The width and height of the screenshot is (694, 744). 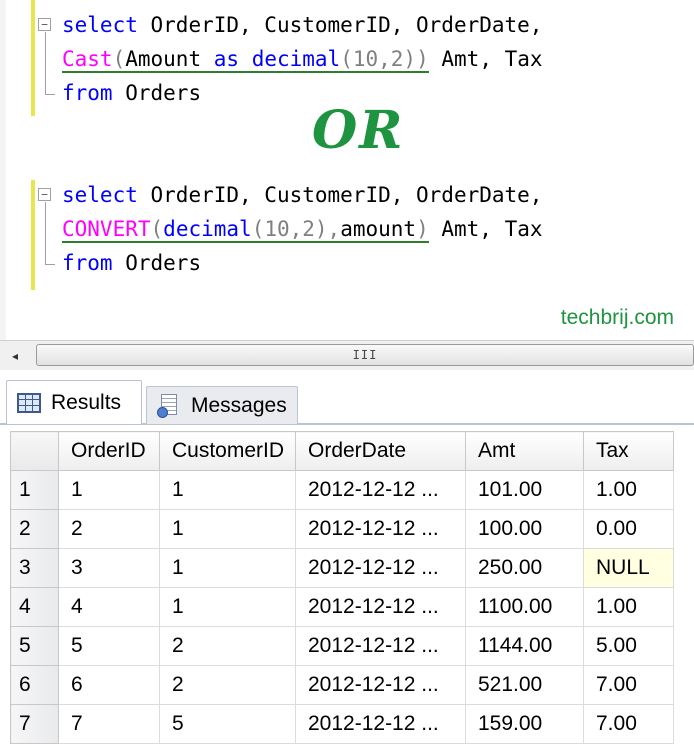 I want to click on table-row: 4 4 1 2012-12-12 ... 1100.00 1.00, so click(x=342, y=607).